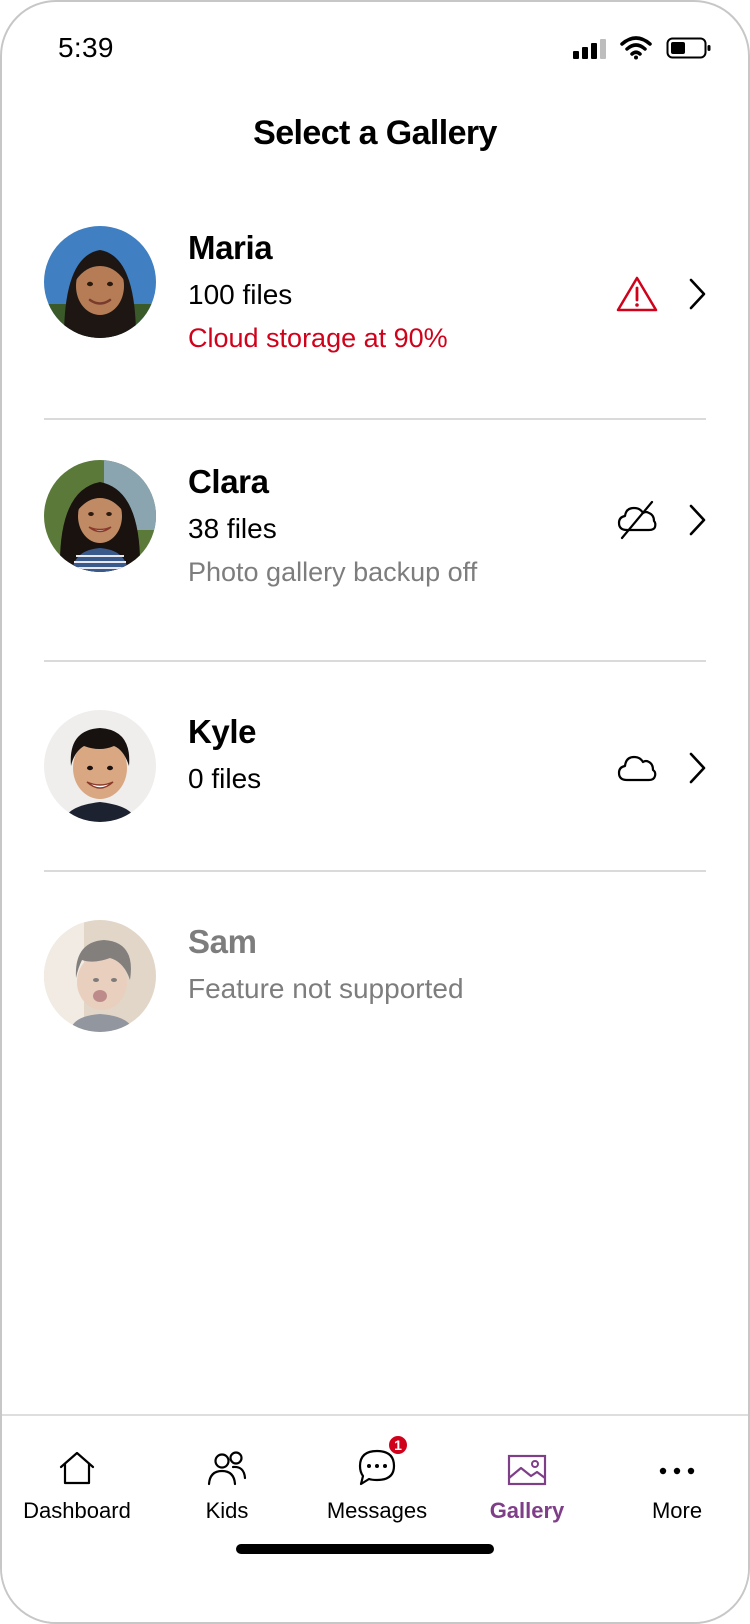 This screenshot has width=750, height=1624. What do you see at coordinates (637, 520) in the screenshot?
I see `cloud-off-icon` at bounding box center [637, 520].